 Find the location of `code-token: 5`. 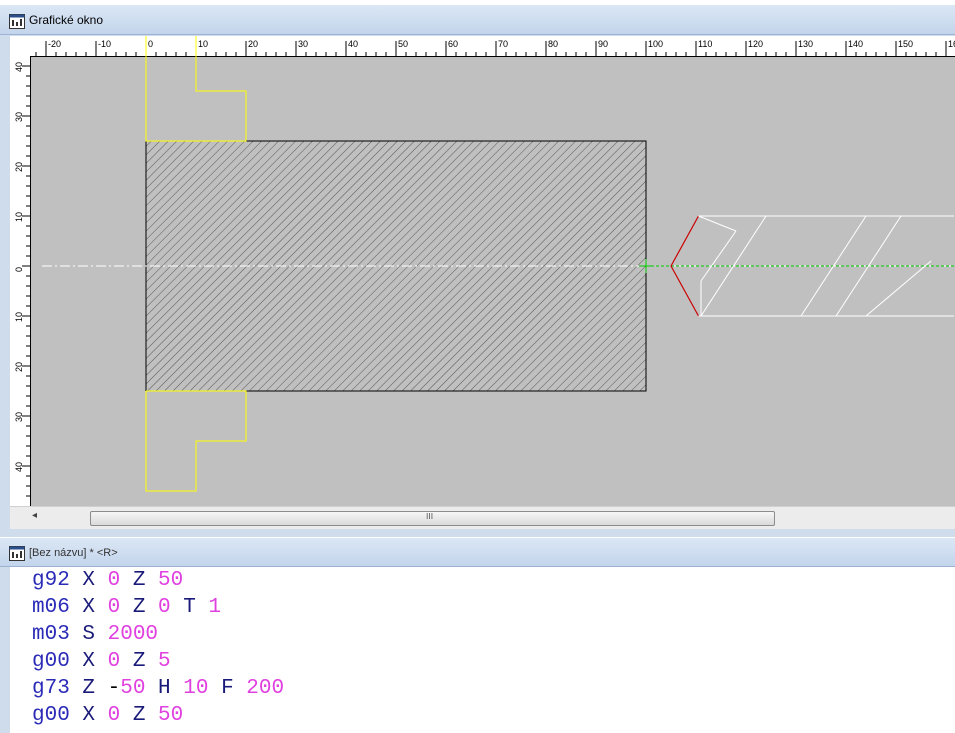

code-token: 5 is located at coordinates (164, 661).